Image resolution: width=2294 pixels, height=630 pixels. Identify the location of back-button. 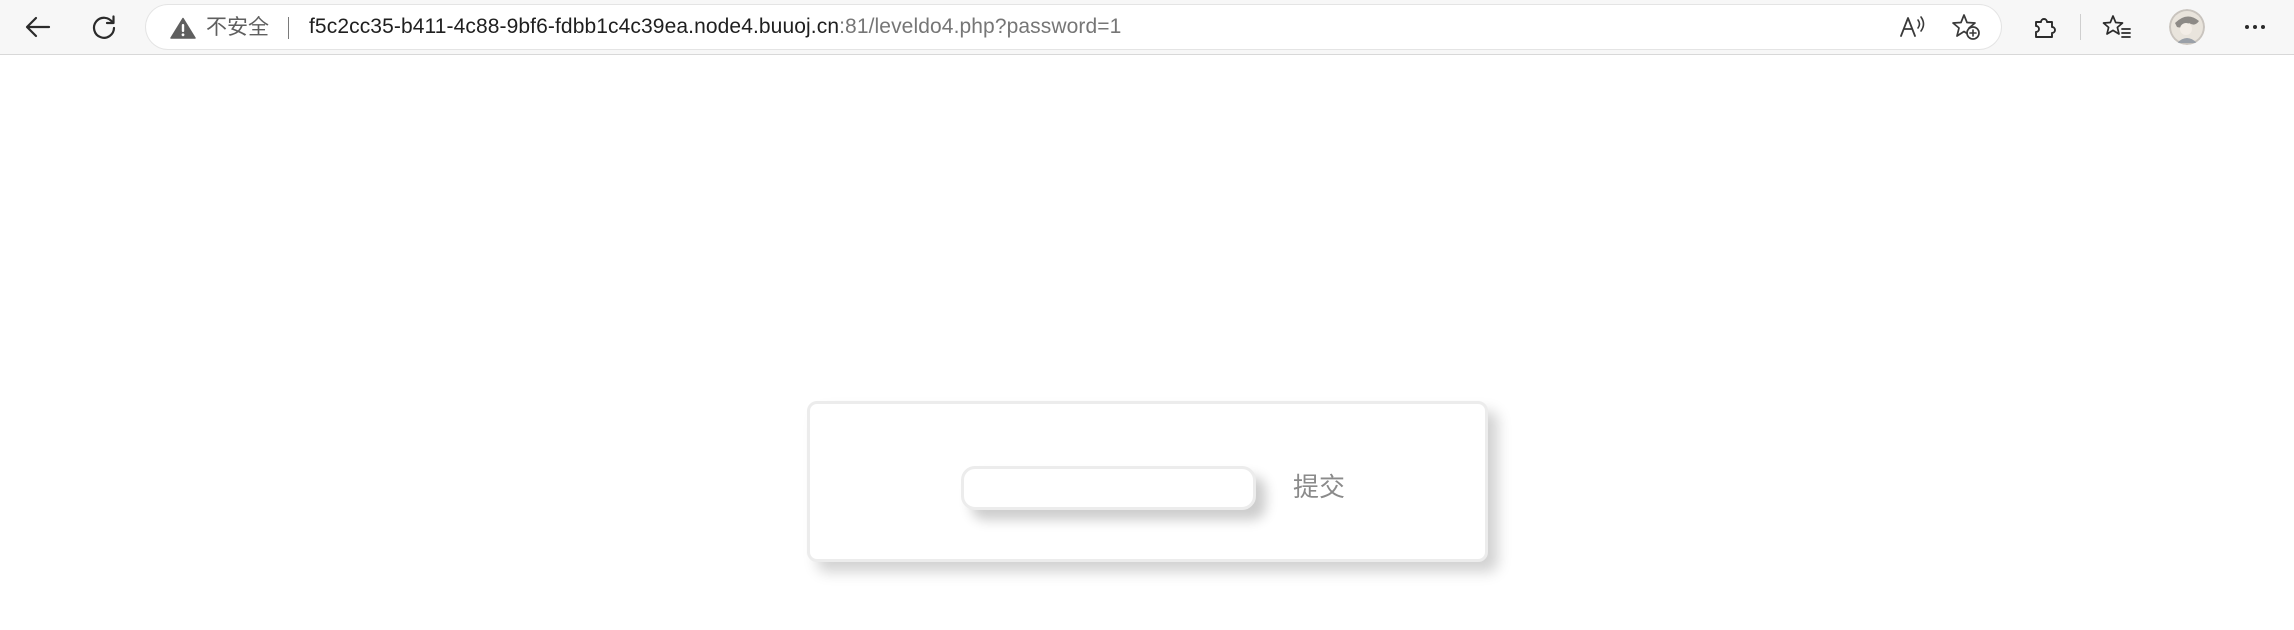
(38, 27).